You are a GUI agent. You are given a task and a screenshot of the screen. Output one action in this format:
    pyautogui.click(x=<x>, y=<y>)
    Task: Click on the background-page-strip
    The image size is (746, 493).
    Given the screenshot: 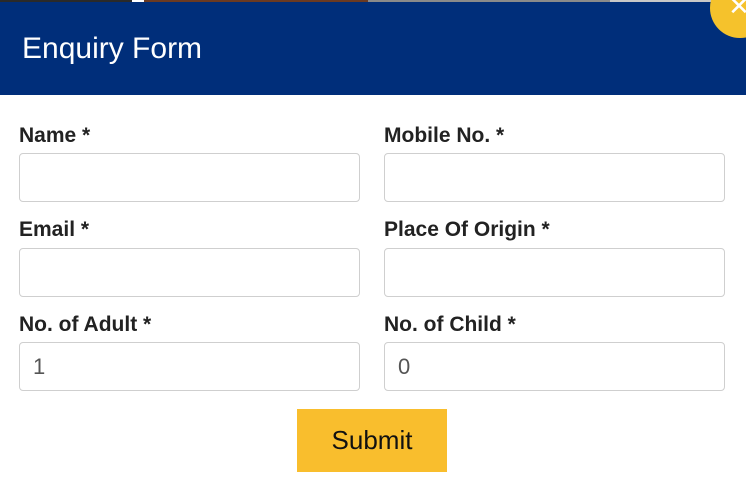 What is the action you would take?
    pyautogui.click(x=373, y=1)
    